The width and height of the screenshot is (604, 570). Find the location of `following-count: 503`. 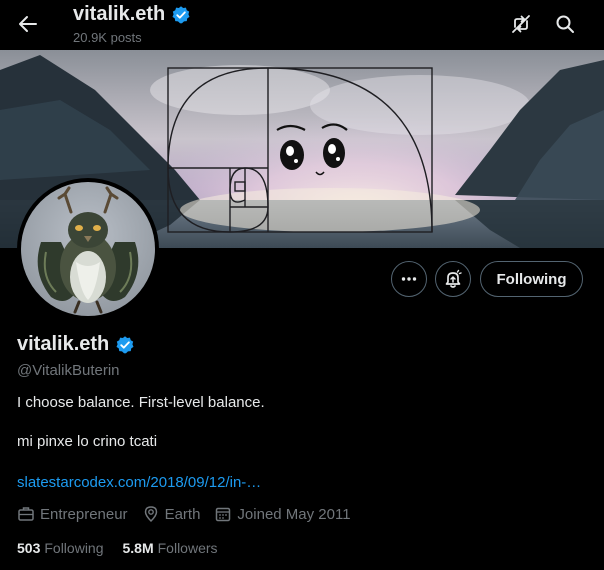

following-count: 503 is located at coordinates (29, 548).